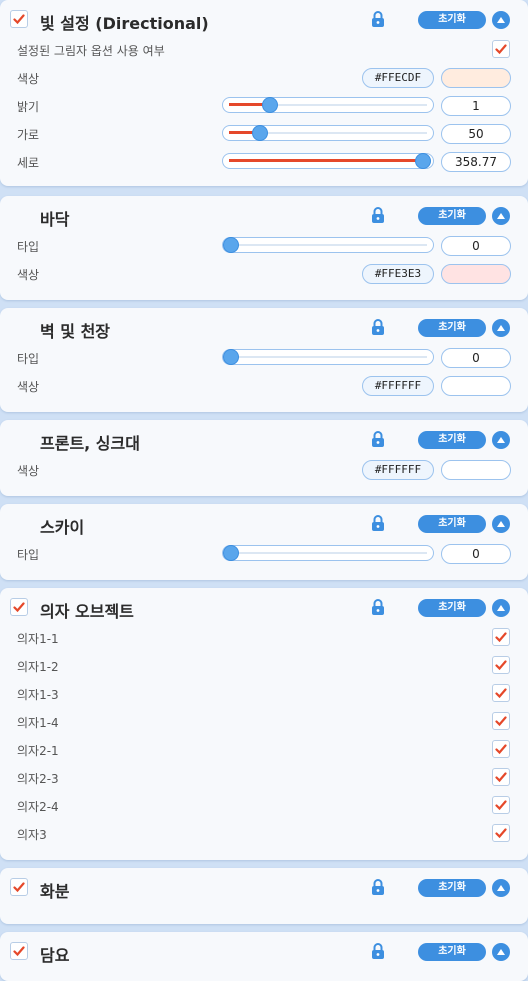 This screenshot has height=981, width=528. Describe the element at coordinates (476, 358) in the screenshot. I see `wall-type-value-input: 0` at that location.